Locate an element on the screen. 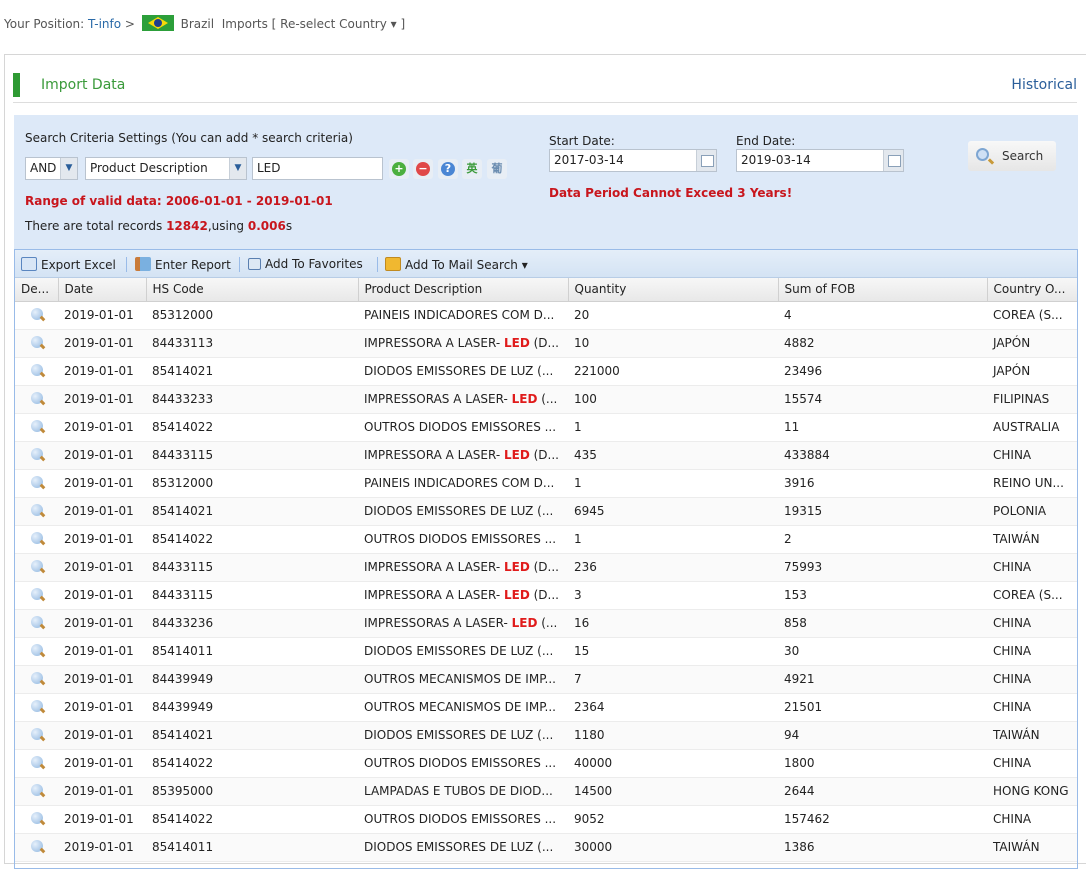 The width and height of the screenshot is (1086, 869). country-cell: CHINA is located at coordinates (1032, 707).